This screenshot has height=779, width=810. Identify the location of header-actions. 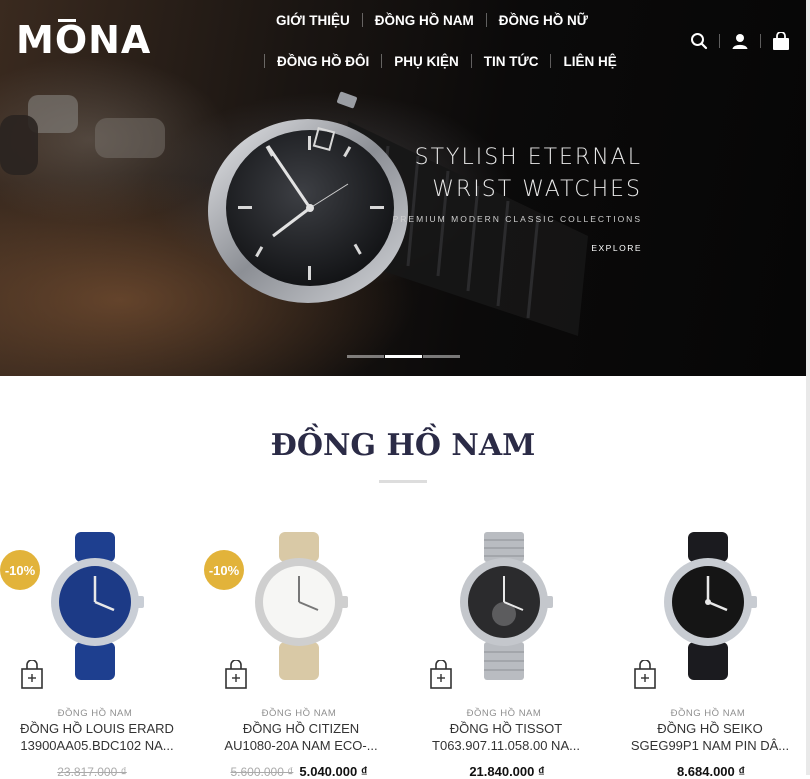
(740, 41).